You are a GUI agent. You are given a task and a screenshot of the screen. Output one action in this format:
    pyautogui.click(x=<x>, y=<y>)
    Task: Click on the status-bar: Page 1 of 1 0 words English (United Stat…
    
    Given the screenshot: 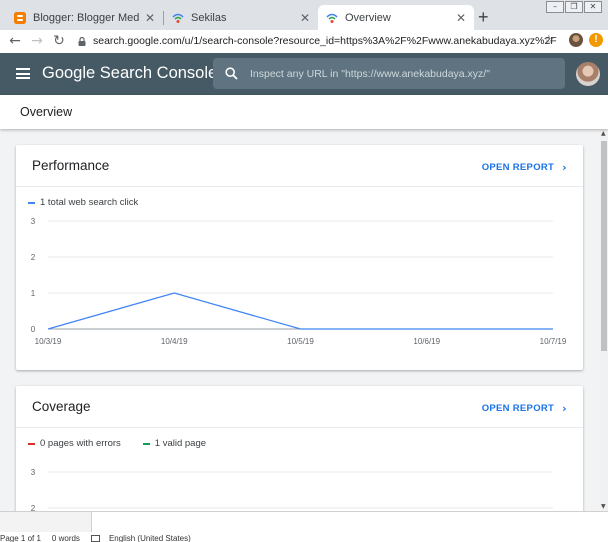 What is the action you would take?
    pyautogui.click(x=304, y=526)
    